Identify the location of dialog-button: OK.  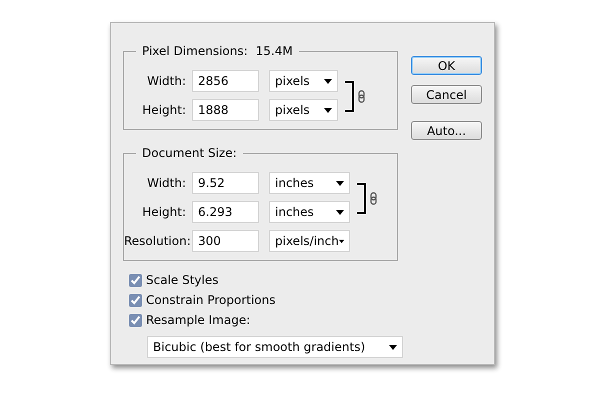
(446, 65).